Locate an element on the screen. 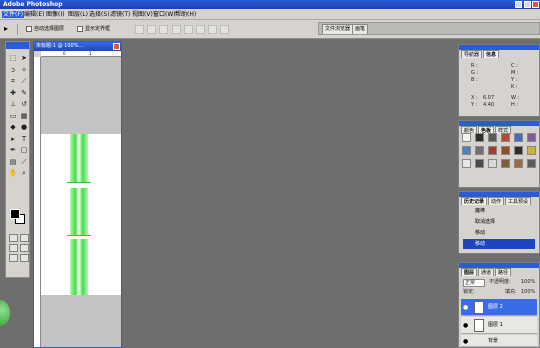 The height and width of the screenshot is (348, 540). menu-filter: 滤镜(T) is located at coordinates (120, 14).